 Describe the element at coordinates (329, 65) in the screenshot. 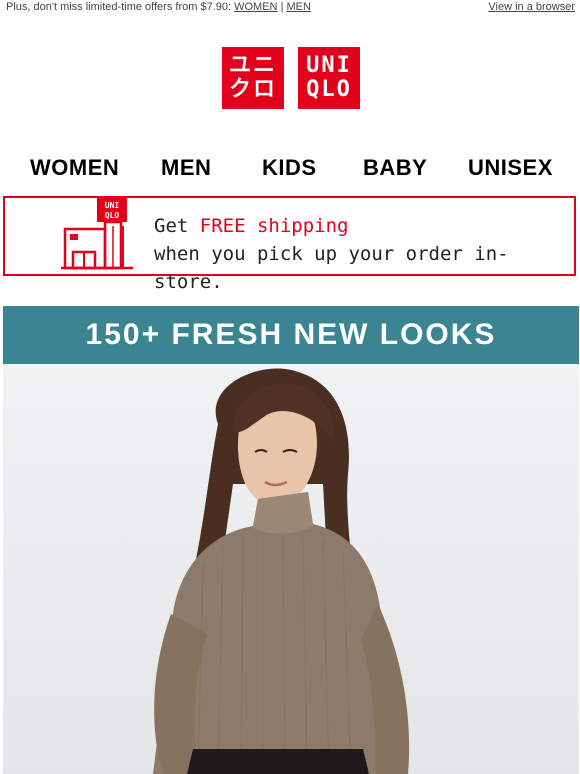

I see `logo-latin-line1: UNI` at that location.